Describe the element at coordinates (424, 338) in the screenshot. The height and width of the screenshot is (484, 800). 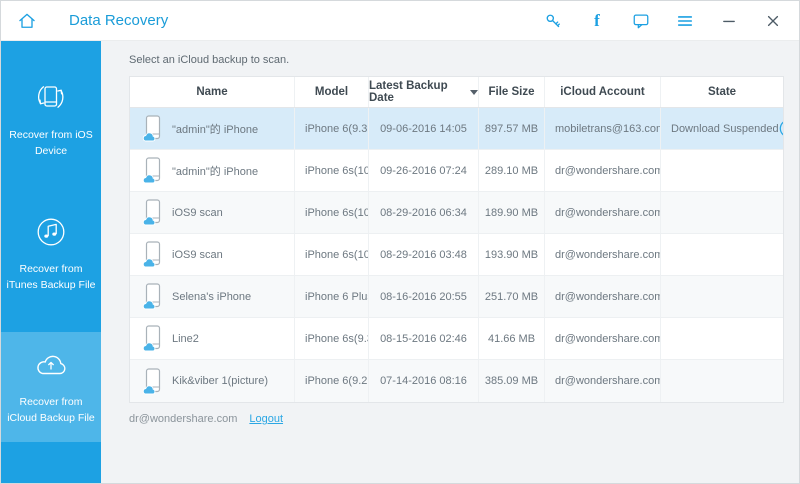
I see `date-cell: 08-15-2016 02:46` at that location.